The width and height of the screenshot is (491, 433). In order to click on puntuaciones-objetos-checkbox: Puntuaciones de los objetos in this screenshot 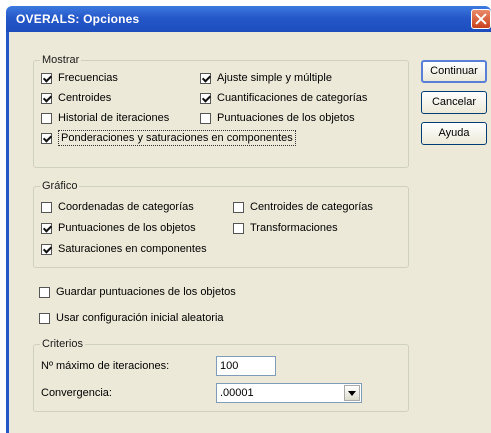, I will do `click(277, 118)`.